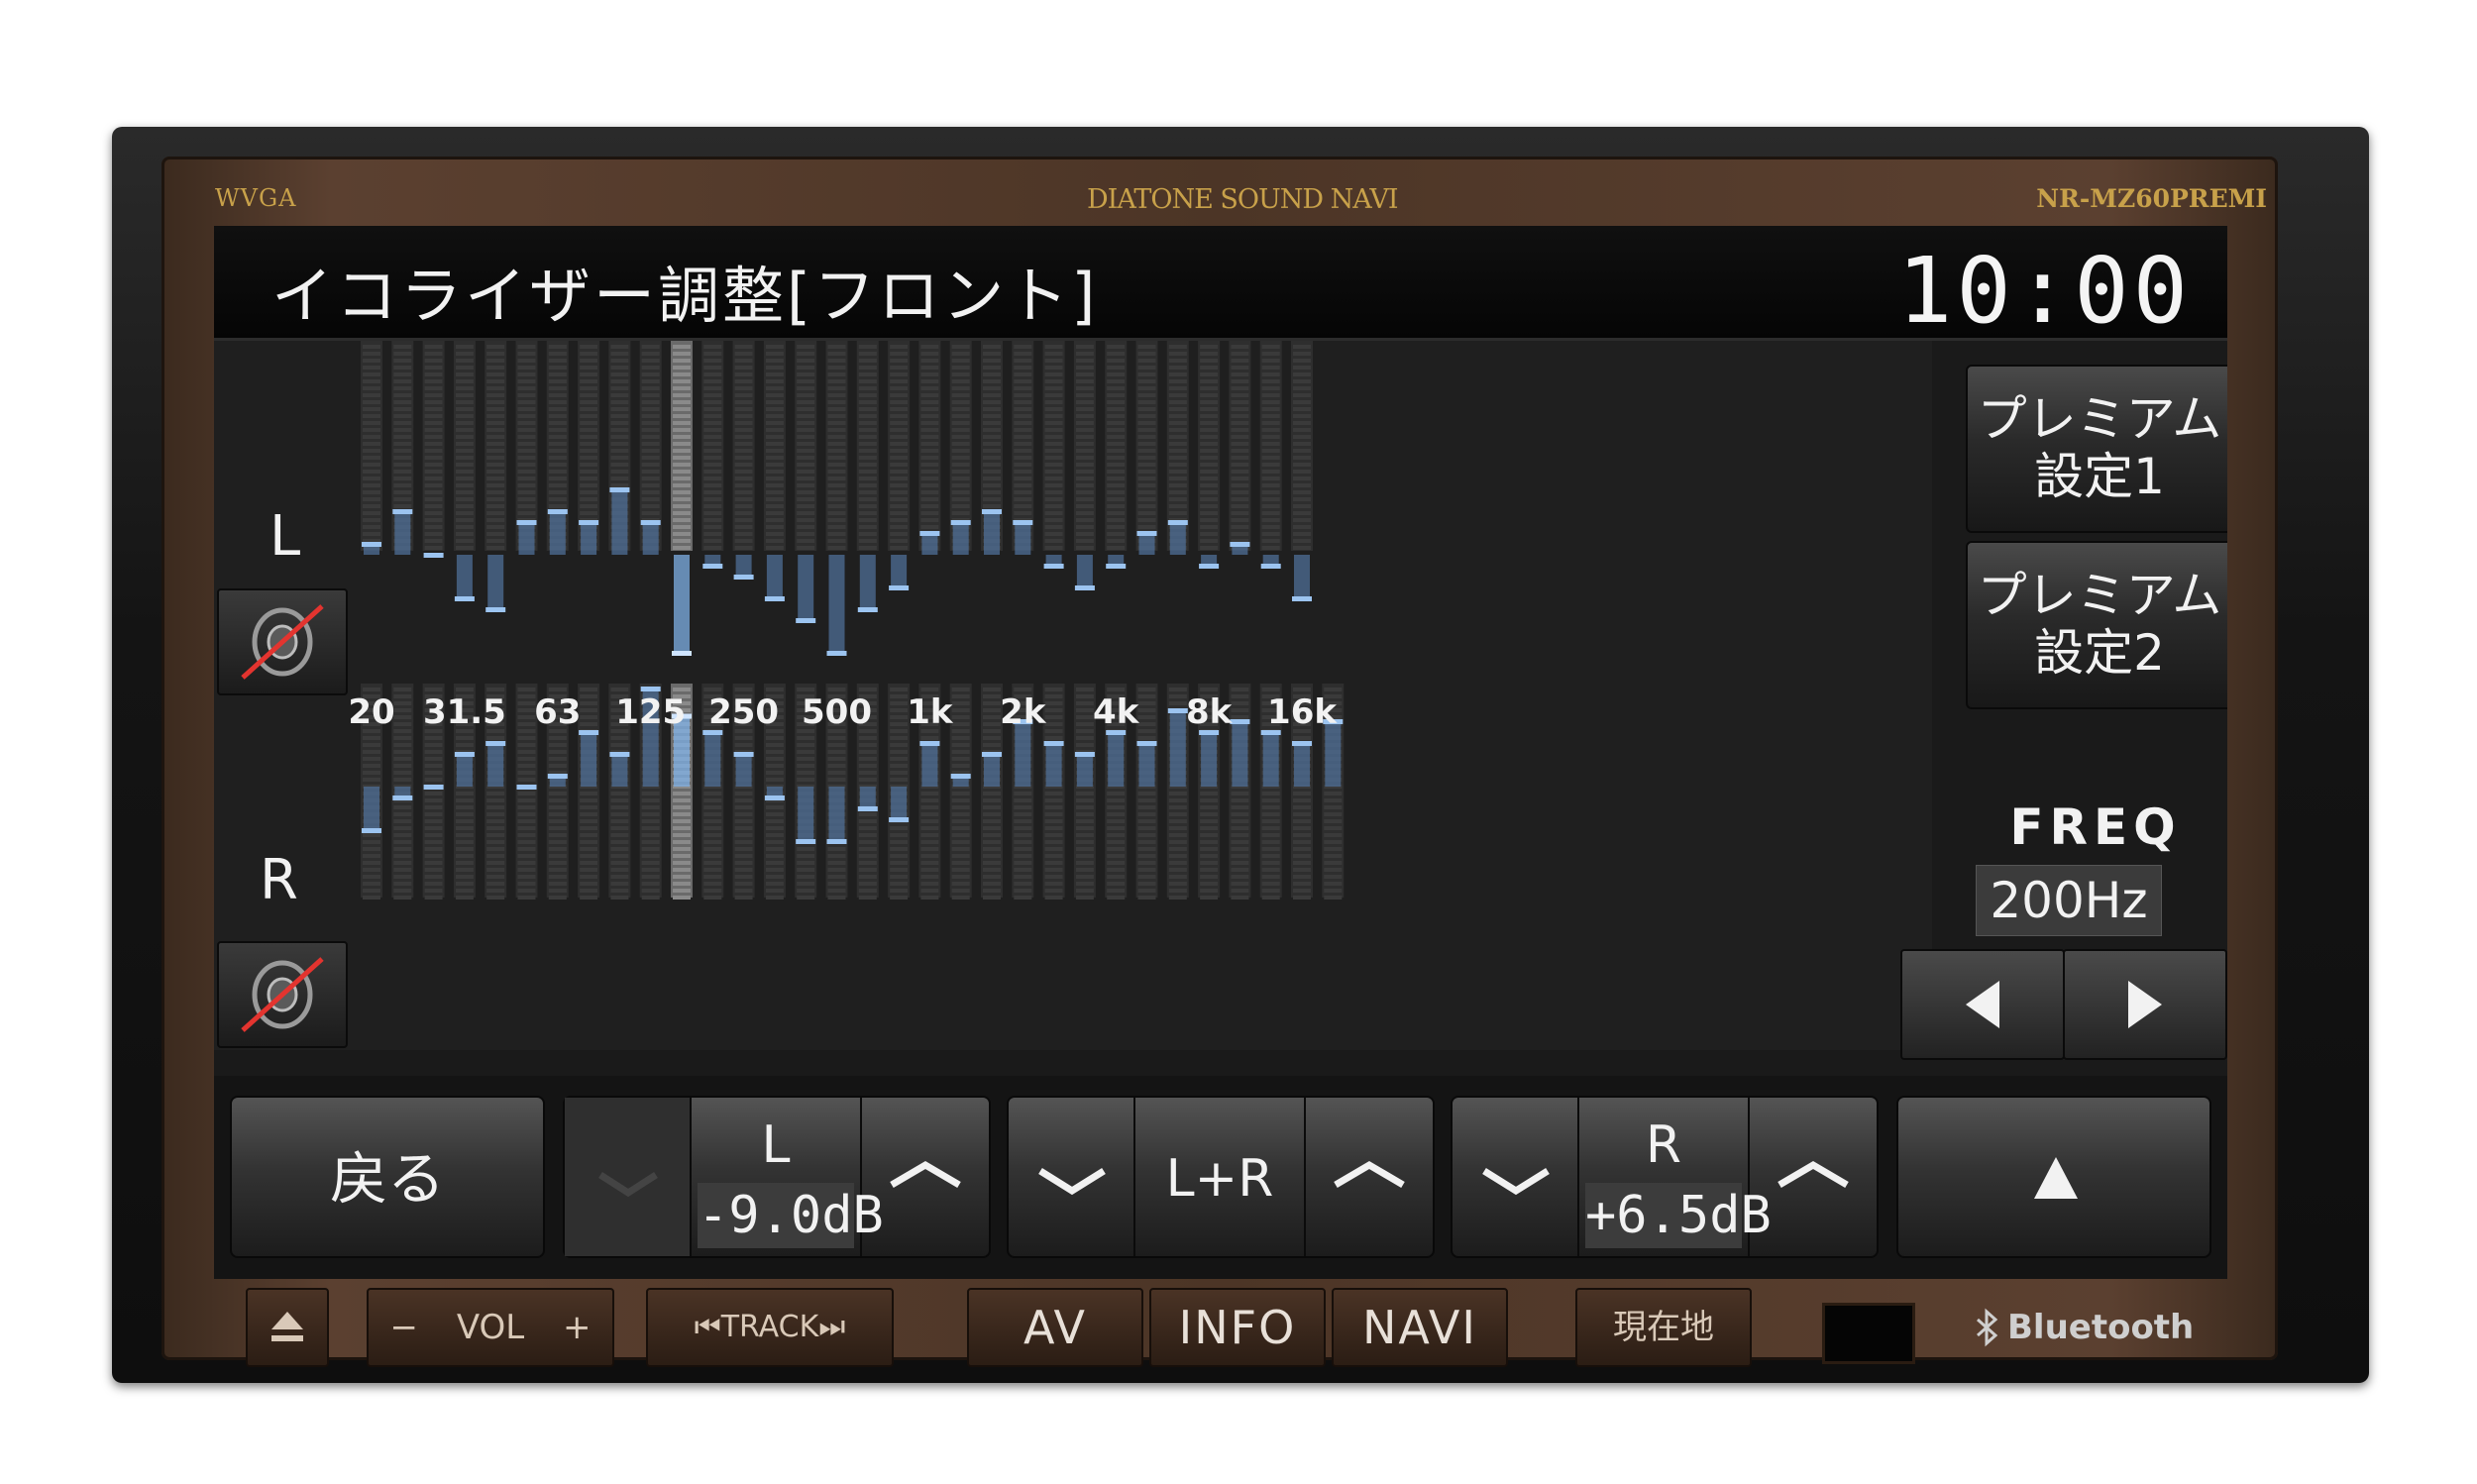 The width and height of the screenshot is (2477, 1484). I want to click on freq-prev-button, so click(1983, 1005).